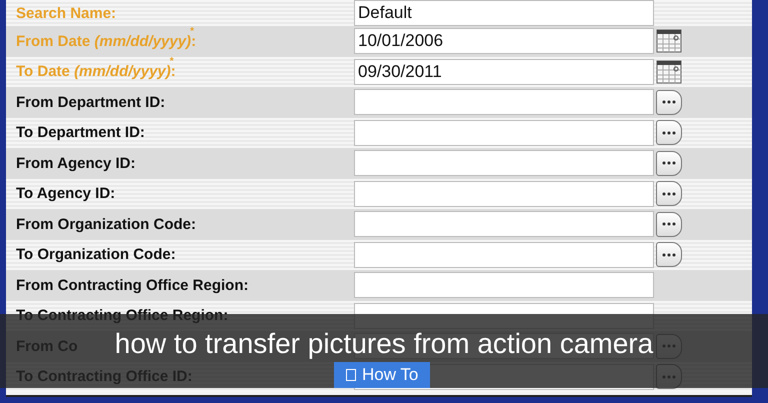  I want to click on field-label: To Agency ID:, so click(66, 193).